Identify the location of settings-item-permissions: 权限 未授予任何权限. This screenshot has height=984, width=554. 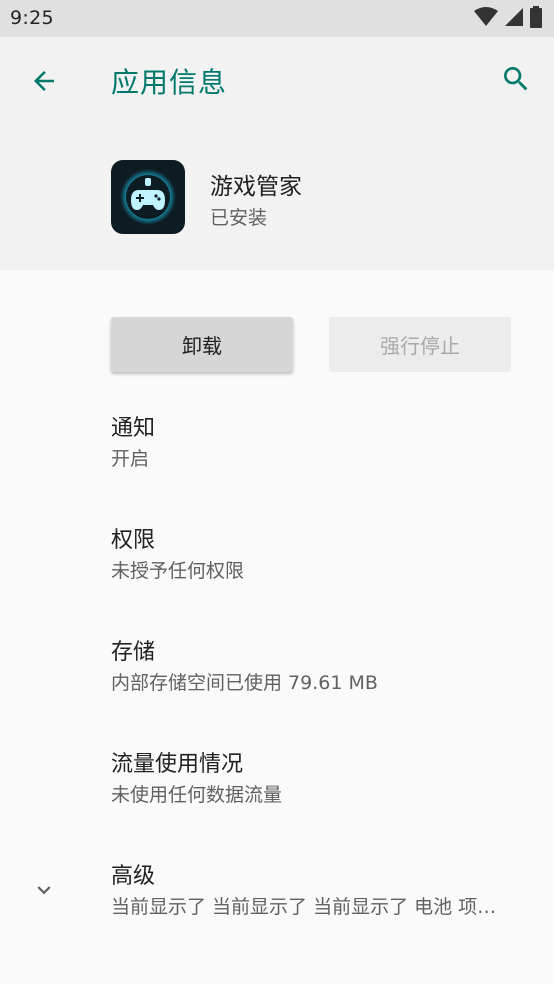
(326, 555).